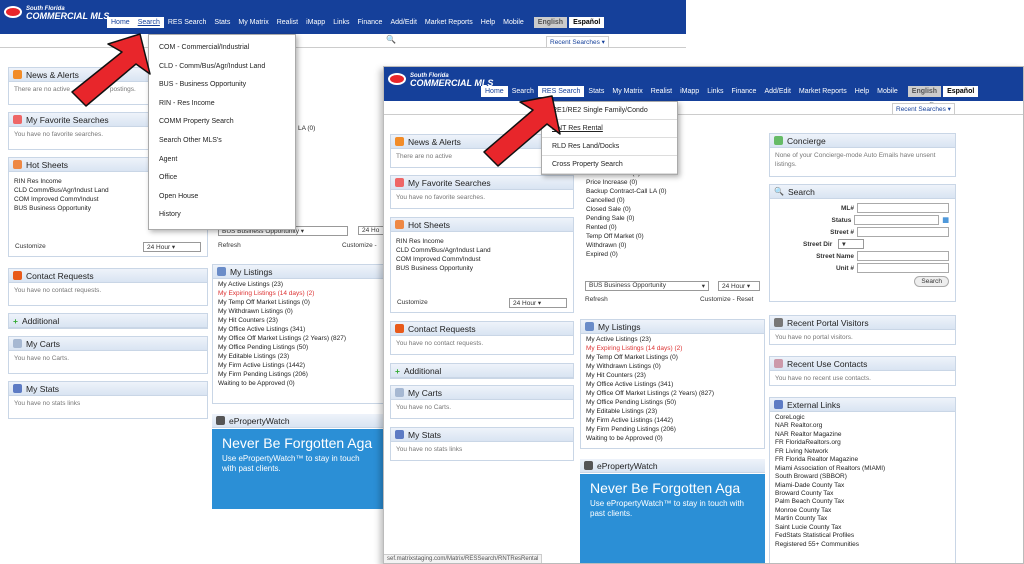 The width and height of the screenshot is (1024, 564). What do you see at coordinates (931, 281) in the screenshot?
I see `search-button: Search` at bounding box center [931, 281].